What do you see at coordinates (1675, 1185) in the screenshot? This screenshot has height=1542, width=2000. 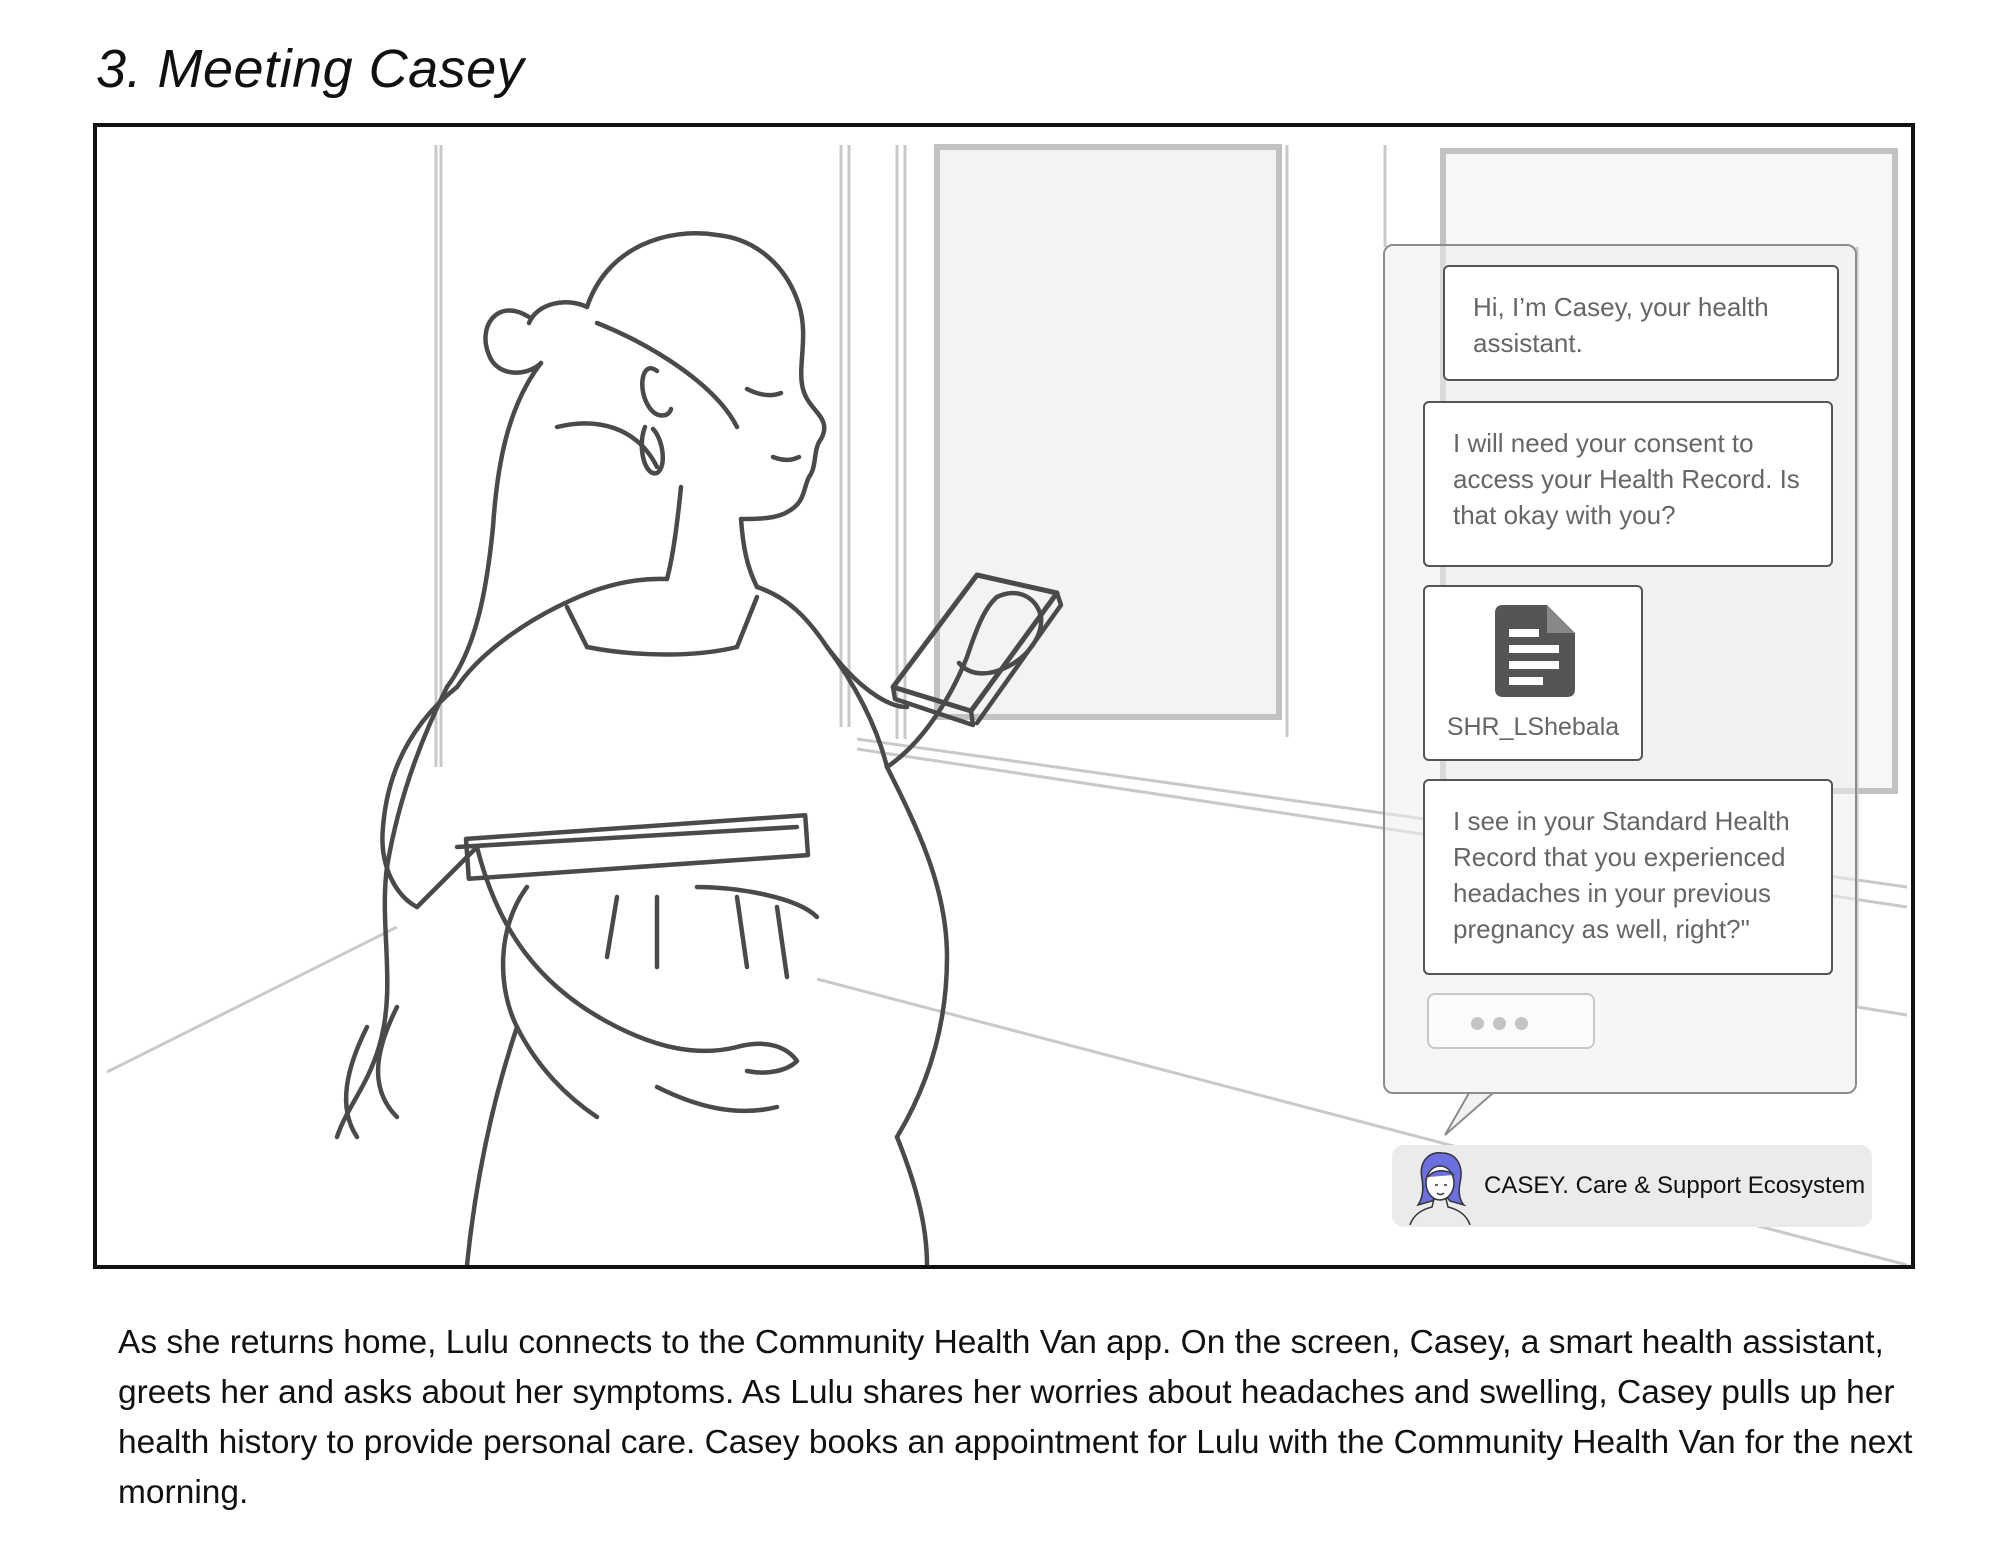 I see `casey-badge-label: CASEY. Care & Support Ecosystem` at bounding box center [1675, 1185].